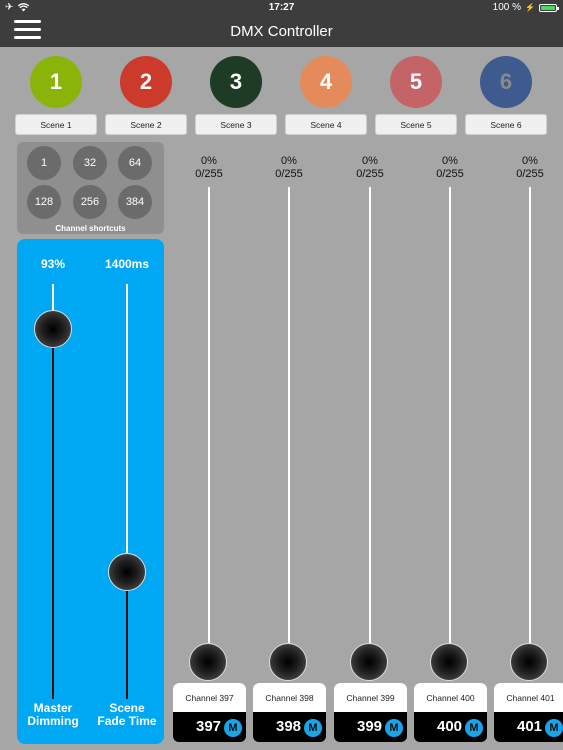  I want to click on scene-5: 5 Scene 5, so click(416, 95).